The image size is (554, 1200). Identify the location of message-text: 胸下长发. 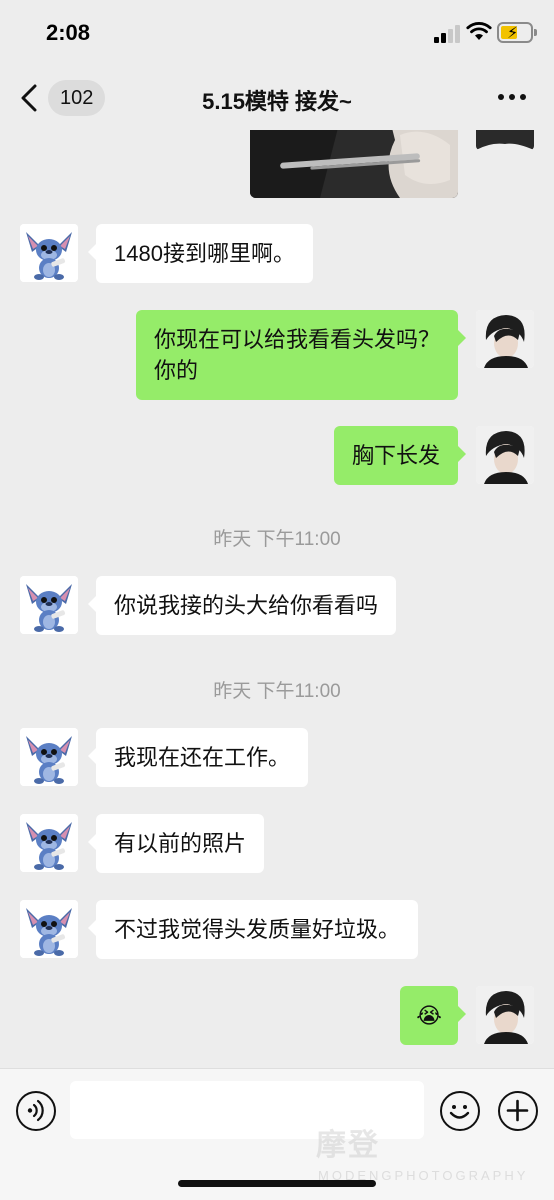
(395, 455).